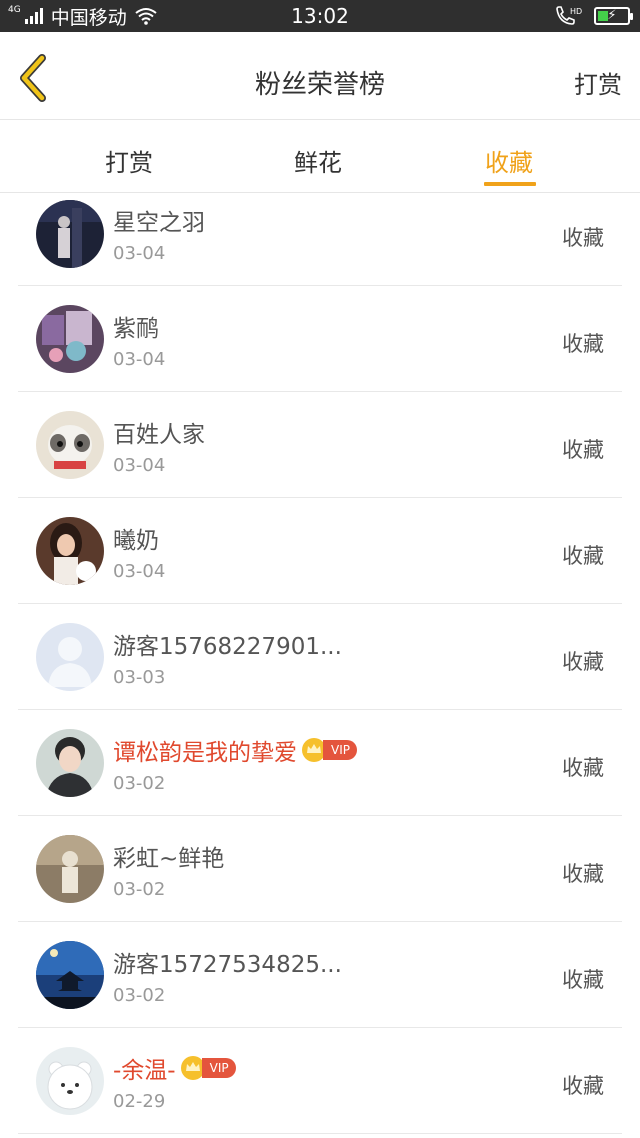 This screenshot has width=640, height=1138. I want to click on reward-button: 打赏, so click(598, 82).